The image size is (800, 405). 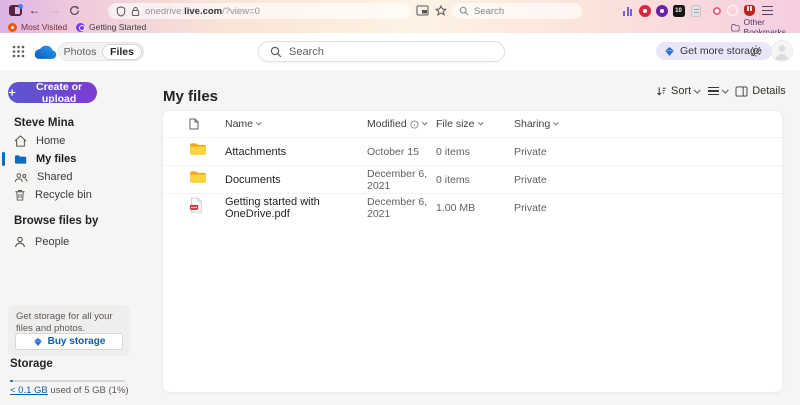 I want to click on onedrive-logo-icon, so click(x=44, y=52).